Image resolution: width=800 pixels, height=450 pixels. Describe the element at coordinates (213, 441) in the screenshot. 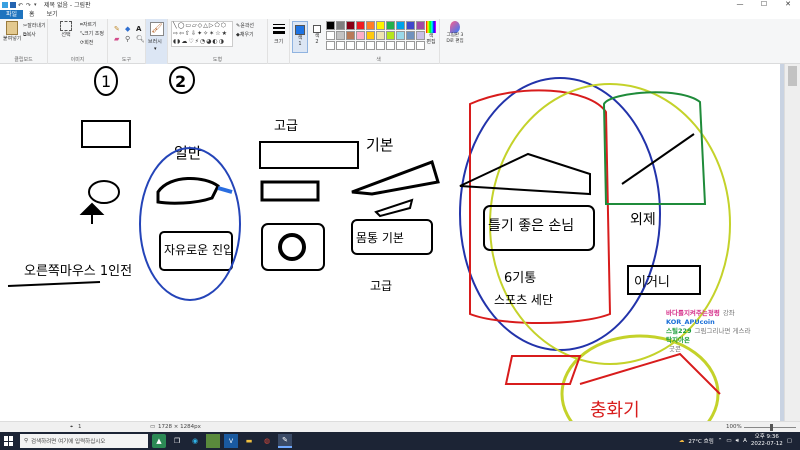

I see `minecraft-icon` at that location.